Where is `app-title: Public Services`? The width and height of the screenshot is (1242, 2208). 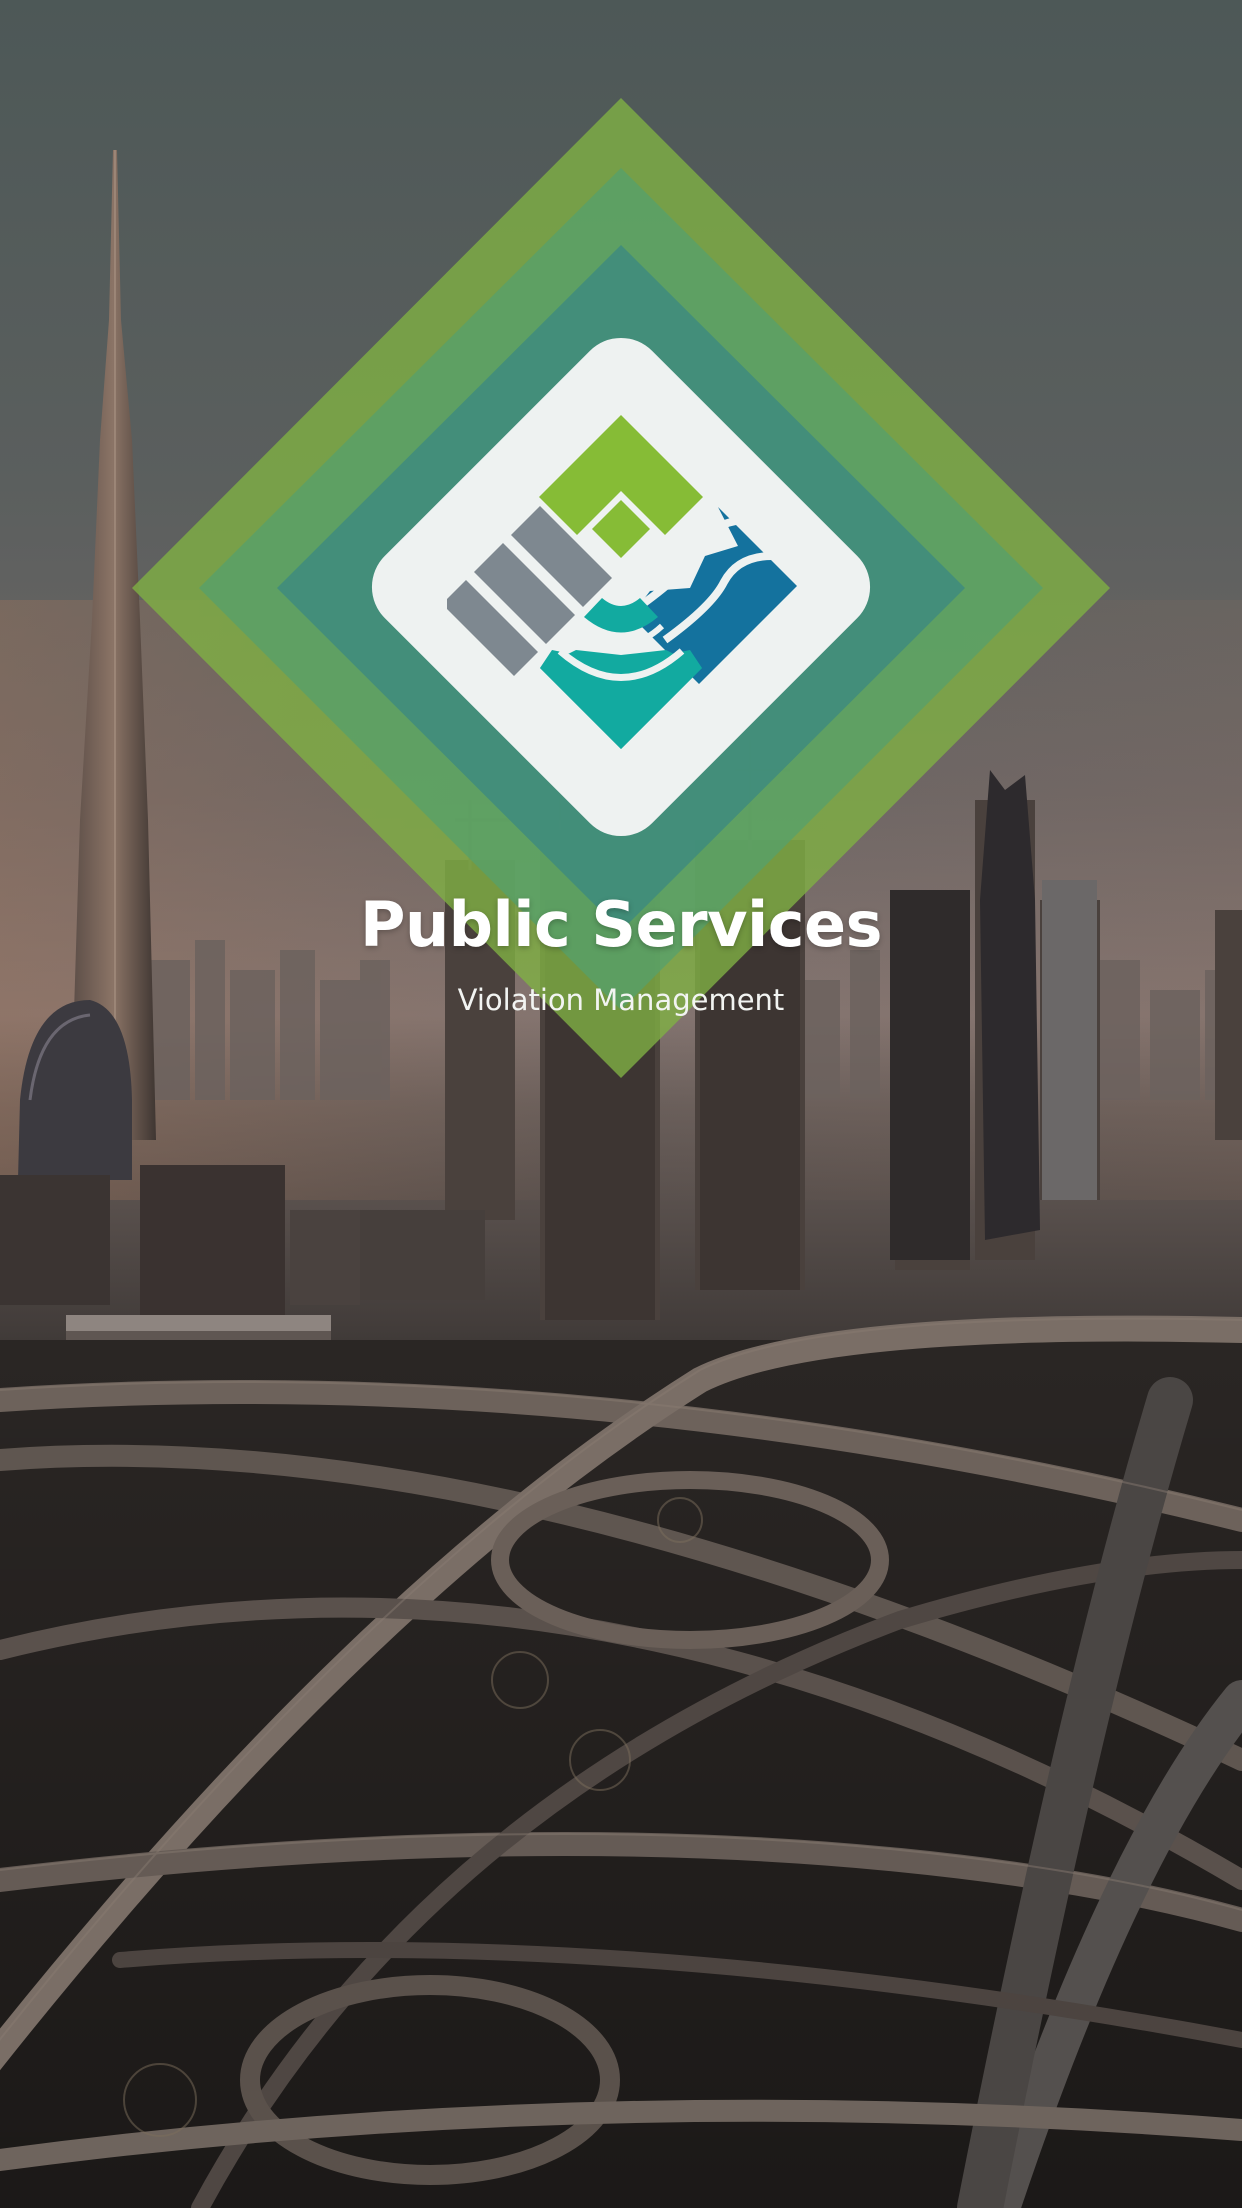 app-title: Public Services is located at coordinates (621, 924).